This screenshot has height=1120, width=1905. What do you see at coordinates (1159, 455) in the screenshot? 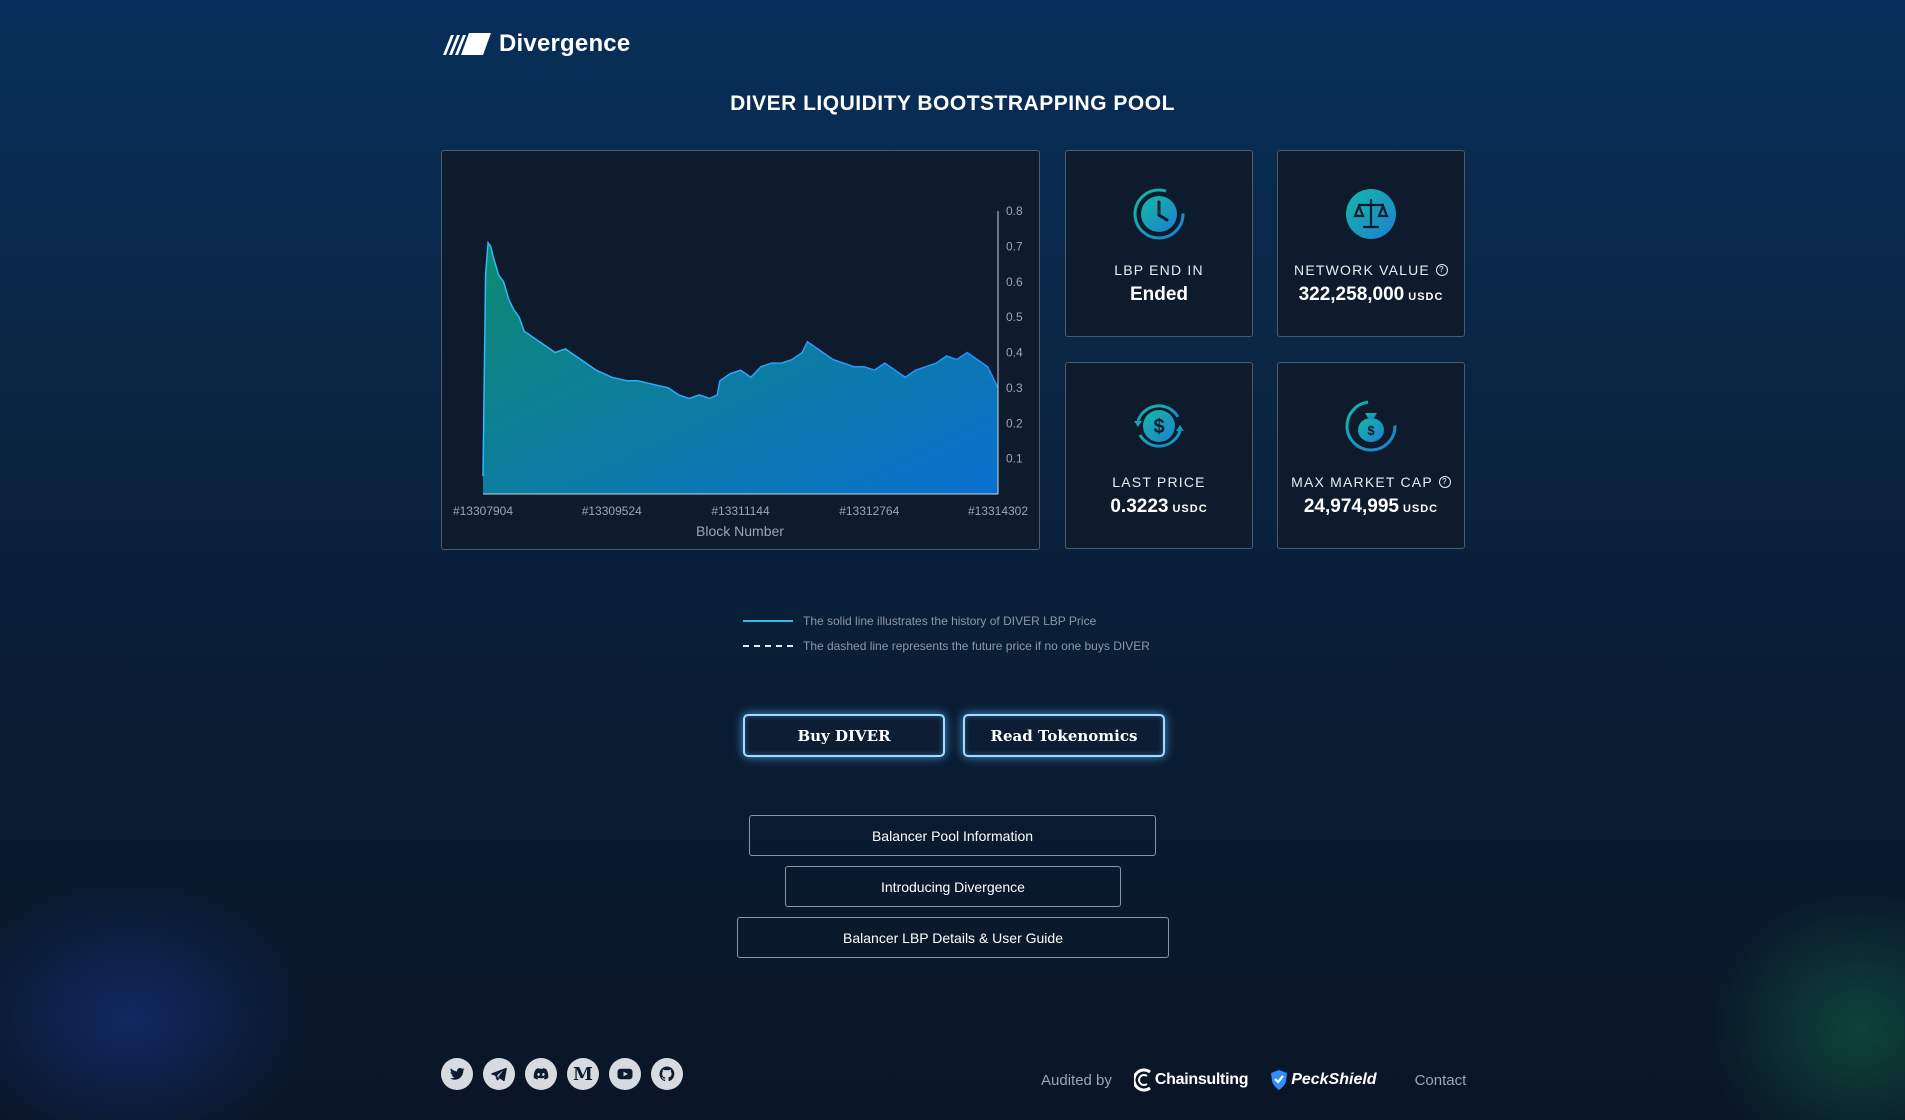
I see `last-price-card: $ LAST PRICE 0.3223 USDC` at bounding box center [1159, 455].